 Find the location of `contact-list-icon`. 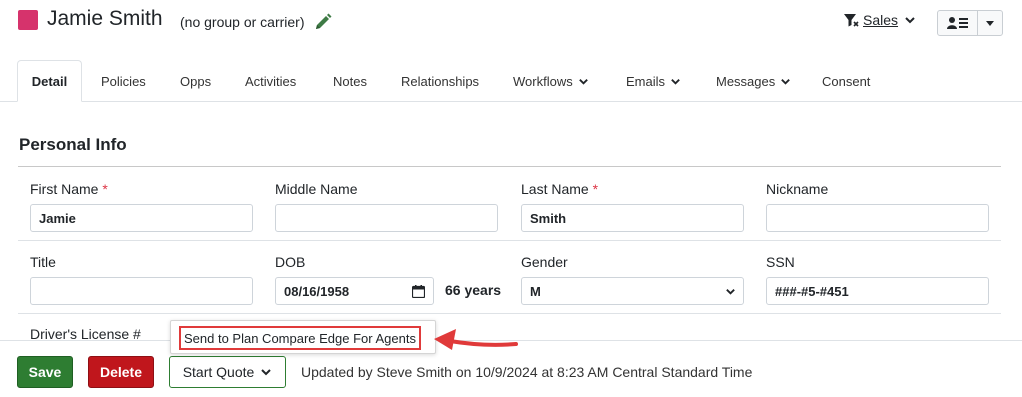

contact-list-icon is located at coordinates (957, 23).